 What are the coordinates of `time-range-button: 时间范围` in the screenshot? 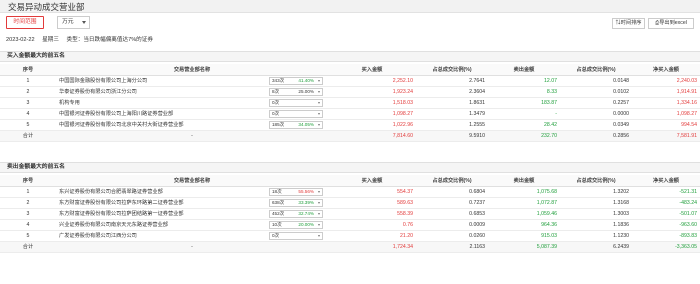 It's located at (25, 22).